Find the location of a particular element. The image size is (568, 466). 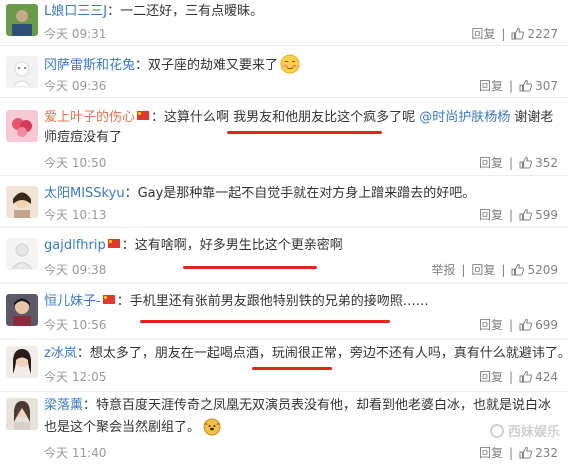

comment-meta: 今天 10:56 回复 | 699 is located at coordinates (301, 325).